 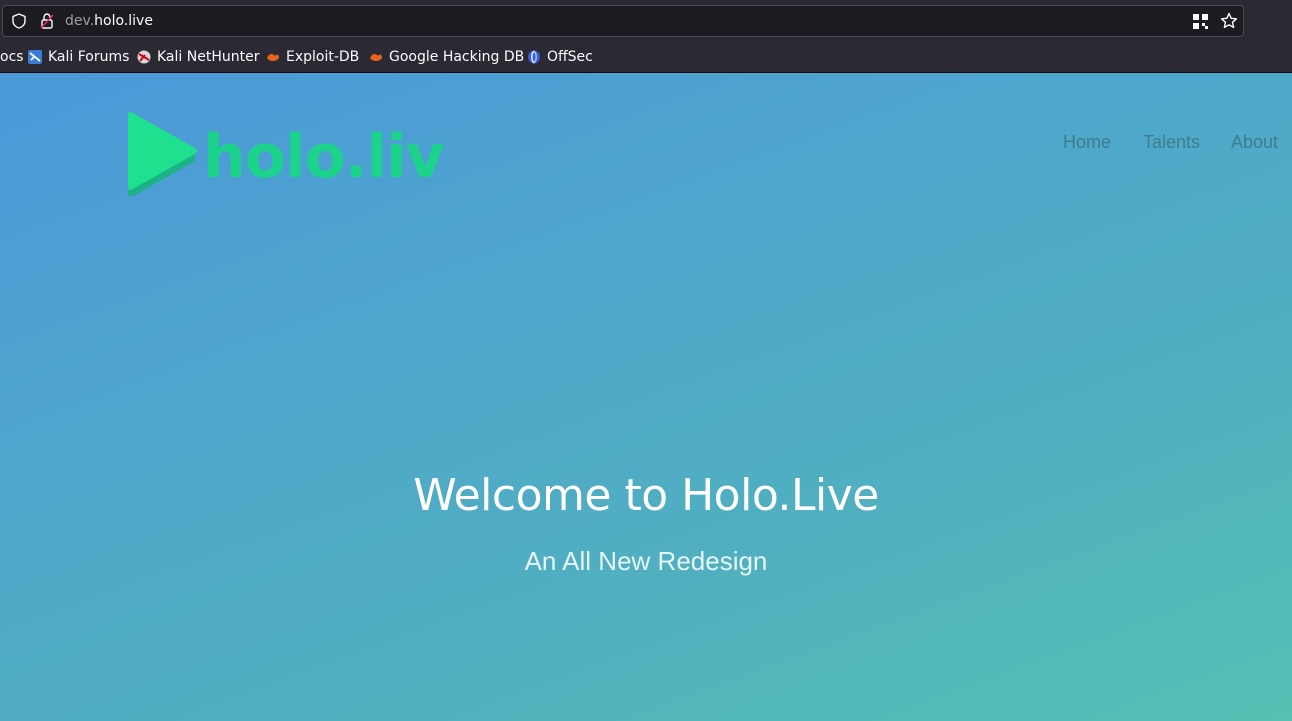 I want to click on bookmark-label: OffSec, so click(x=570, y=57).